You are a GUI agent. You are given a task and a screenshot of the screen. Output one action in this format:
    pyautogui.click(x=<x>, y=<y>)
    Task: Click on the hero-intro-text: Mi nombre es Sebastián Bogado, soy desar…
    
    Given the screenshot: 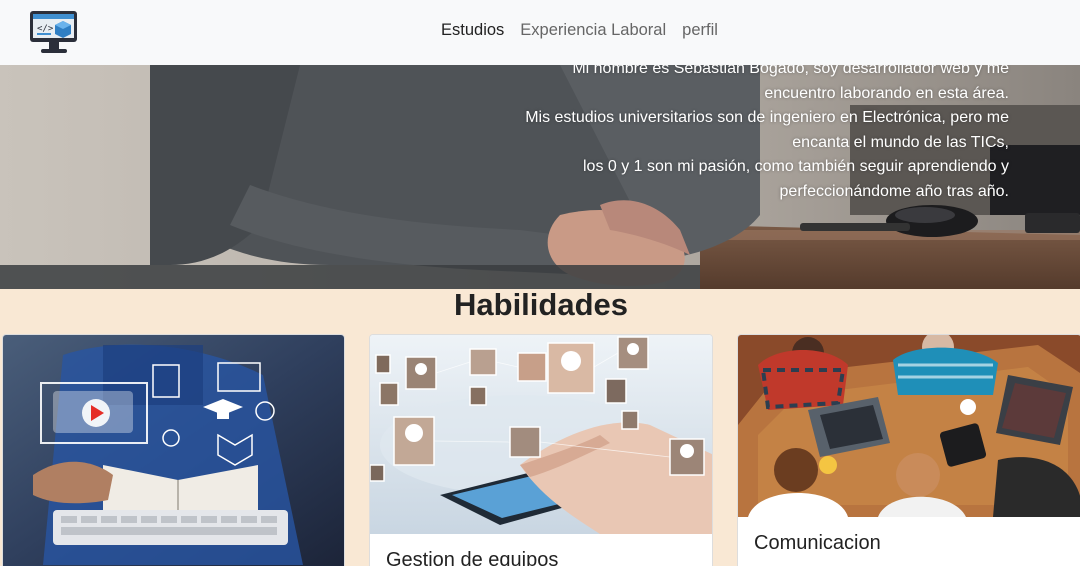 What is the action you would take?
    pyautogui.click(x=729, y=134)
    